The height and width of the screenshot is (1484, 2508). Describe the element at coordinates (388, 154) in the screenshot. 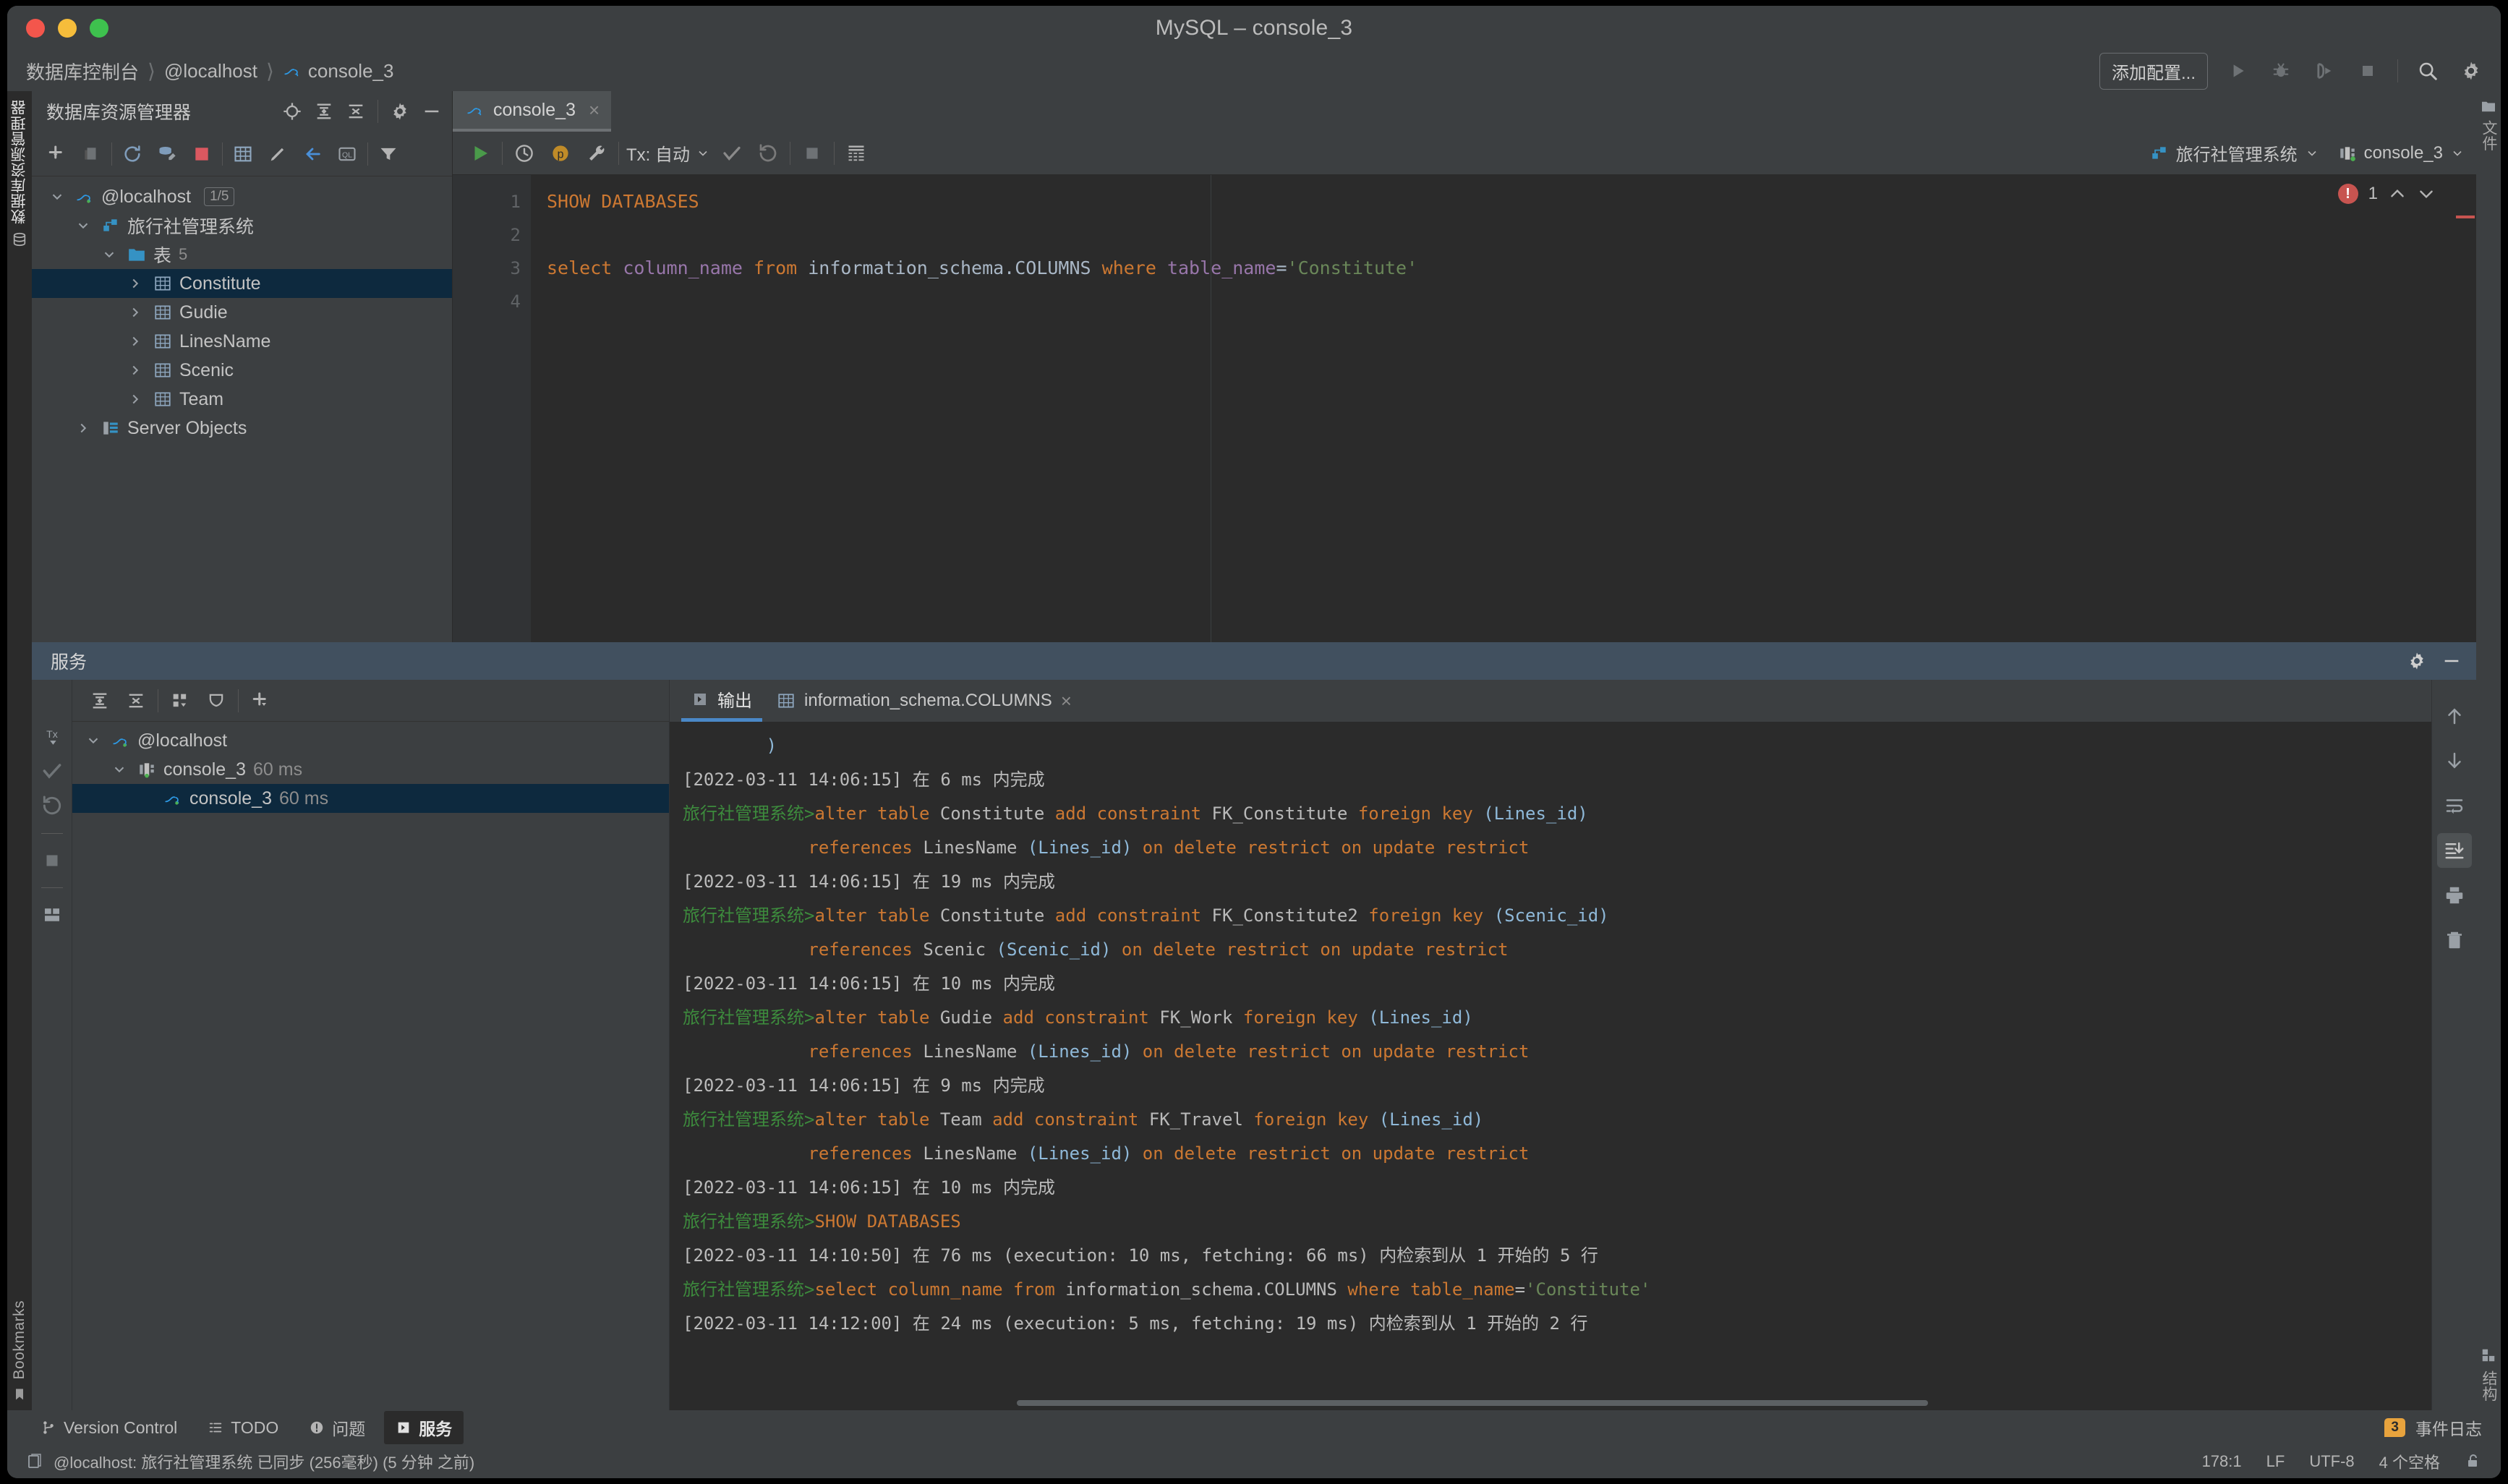

I see `filter-icon` at that location.